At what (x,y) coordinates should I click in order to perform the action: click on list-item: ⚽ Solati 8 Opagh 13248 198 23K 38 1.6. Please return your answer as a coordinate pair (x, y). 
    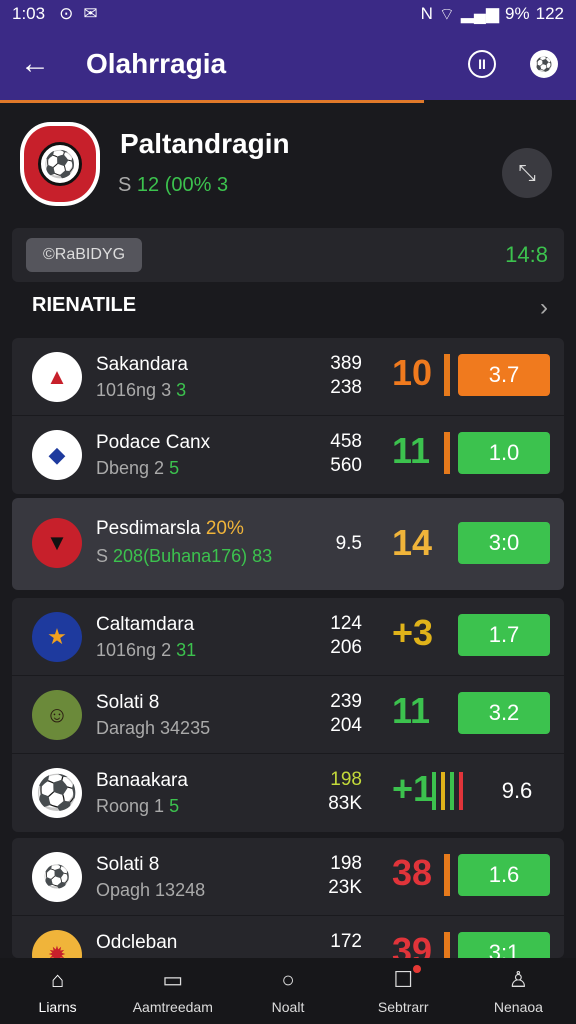
    Looking at the image, I should click on (288, 877).